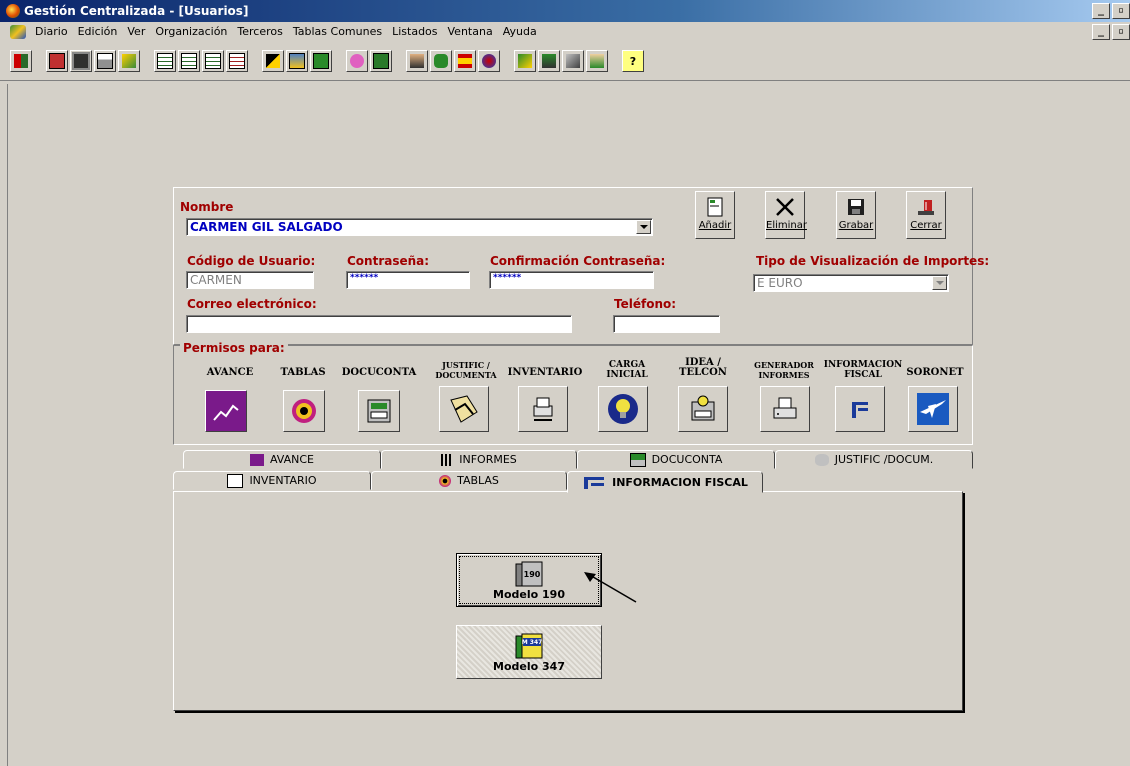 Image resolution: width=1130 pixels, height=766 pixels. Describe the element at coordinates (529, 666) in the screenshot. I see `modelo-347-label: Modelo 347` at that location.